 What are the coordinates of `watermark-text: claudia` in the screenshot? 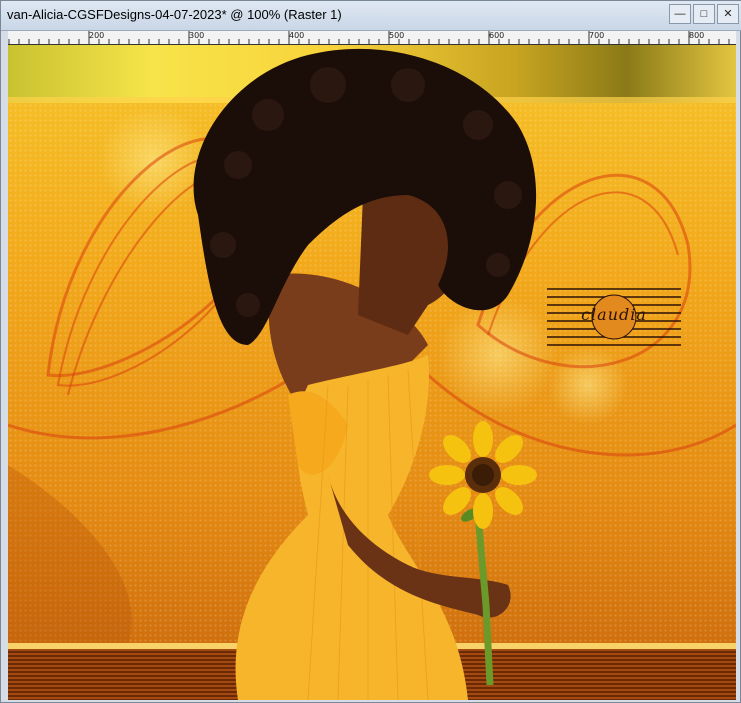 It's located at (614, 314).